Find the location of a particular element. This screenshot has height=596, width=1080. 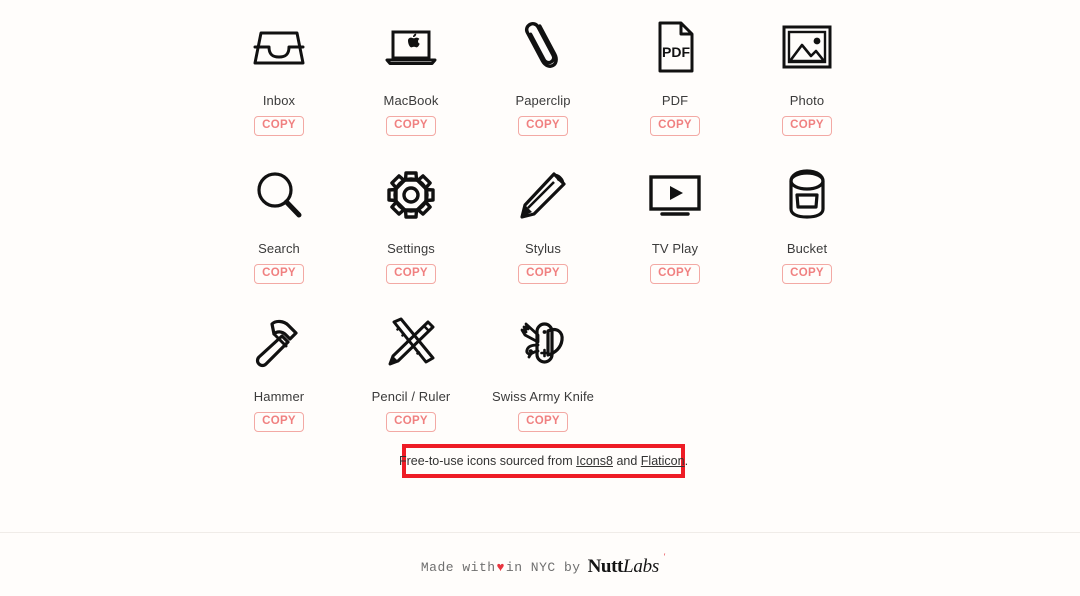

icon-label: Settings is located at coordinates (411, 248).